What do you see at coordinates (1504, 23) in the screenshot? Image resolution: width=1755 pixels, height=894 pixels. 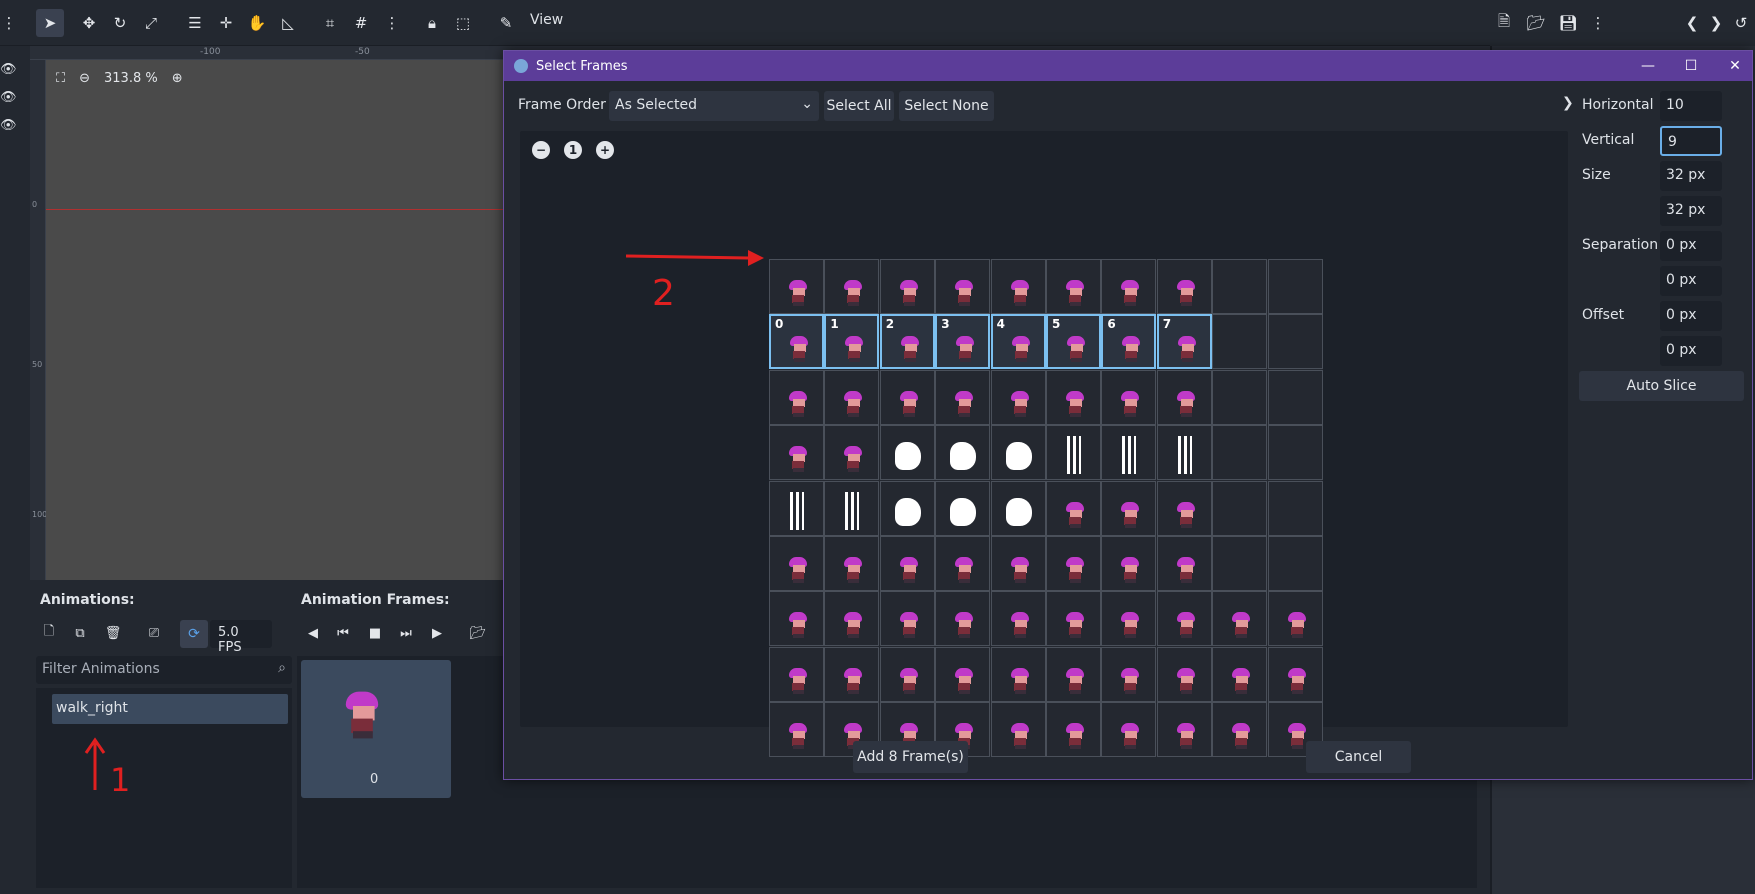 I see `new-resource-icon: 🗎` at bounding box center [1504, 23].